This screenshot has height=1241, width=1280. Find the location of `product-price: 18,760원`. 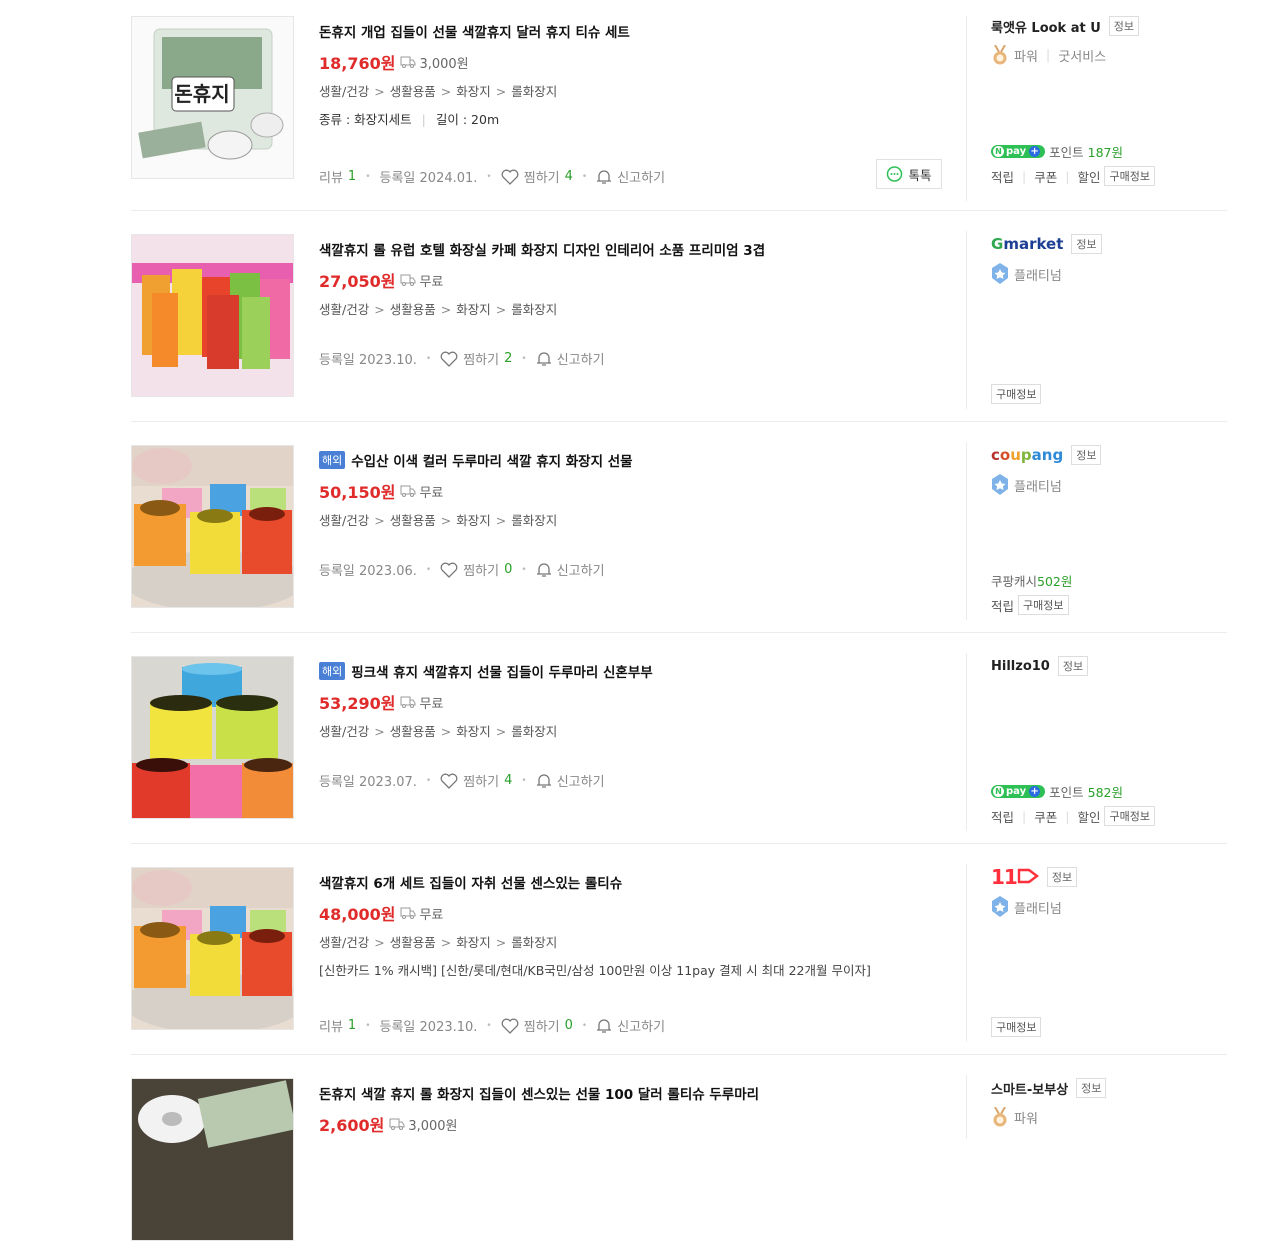

product-price: 18,760원 is located at coordinates (357, 62).